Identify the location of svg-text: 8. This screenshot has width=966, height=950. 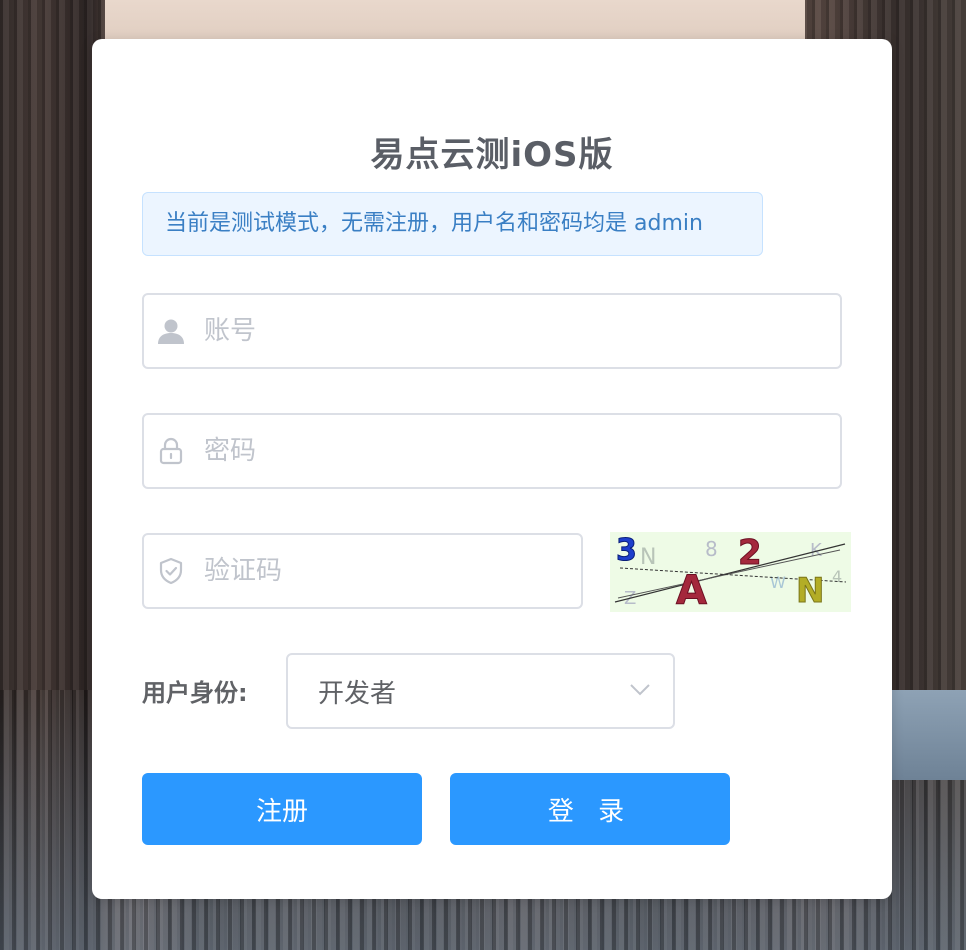
(711, 549).